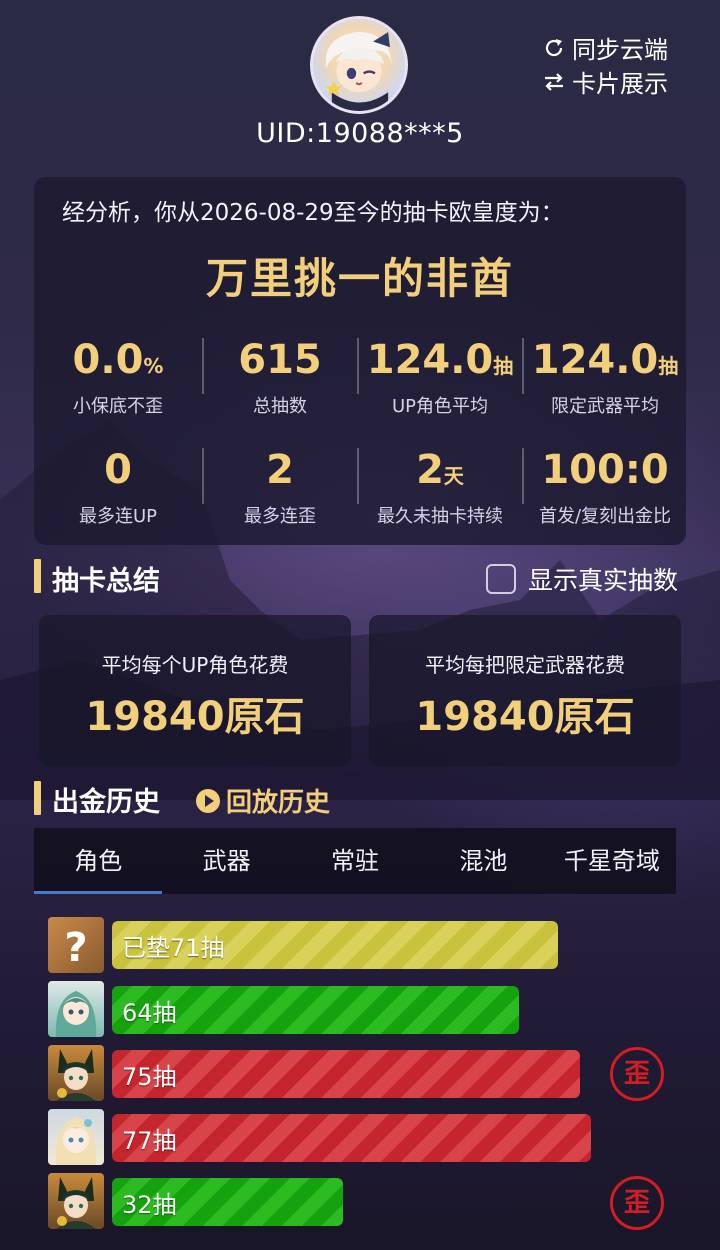 The width and height of the screenshot is (720, 1250). What do you see at coordinates (278, 803) in the screenshot?
I see `replay-history-label: 回放历史` at bounding box center [278, 803].